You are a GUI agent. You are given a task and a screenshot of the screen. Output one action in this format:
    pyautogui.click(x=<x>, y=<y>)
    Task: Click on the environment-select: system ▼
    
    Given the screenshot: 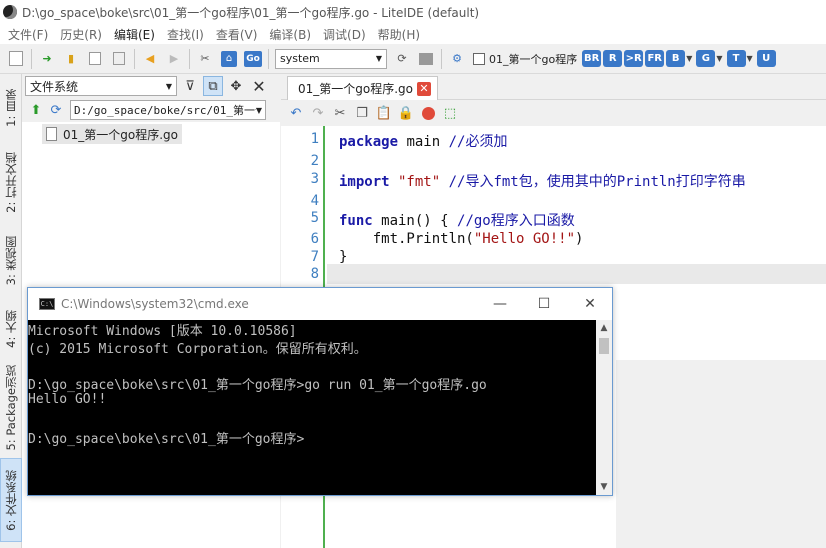 What is the action you would take?
    pyautogui.click(x=331, y=58)
    